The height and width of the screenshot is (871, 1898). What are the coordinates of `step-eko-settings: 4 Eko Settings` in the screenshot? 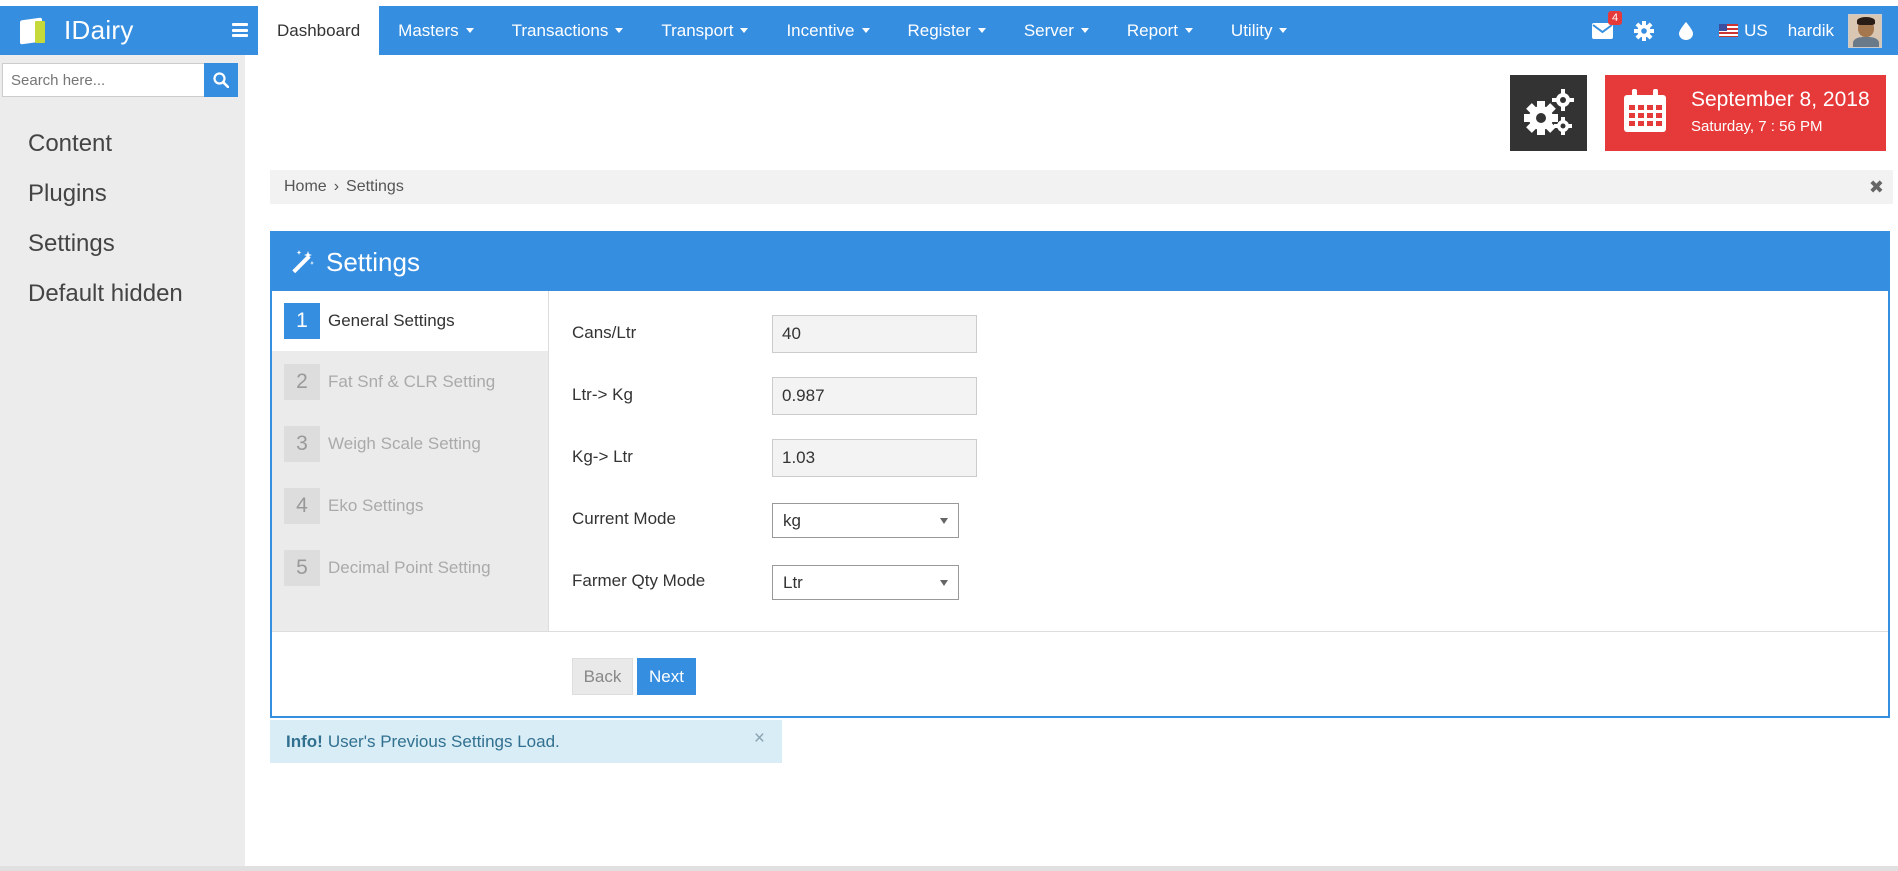 It's located at (410, 506).